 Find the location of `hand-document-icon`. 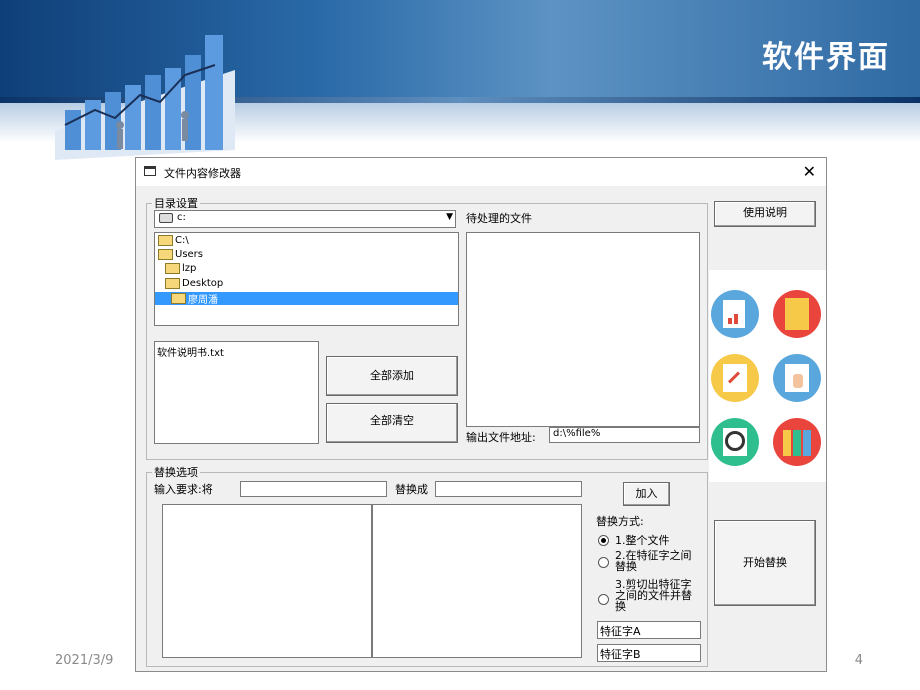

hand-document-icon is located at coordinates (797, 378).